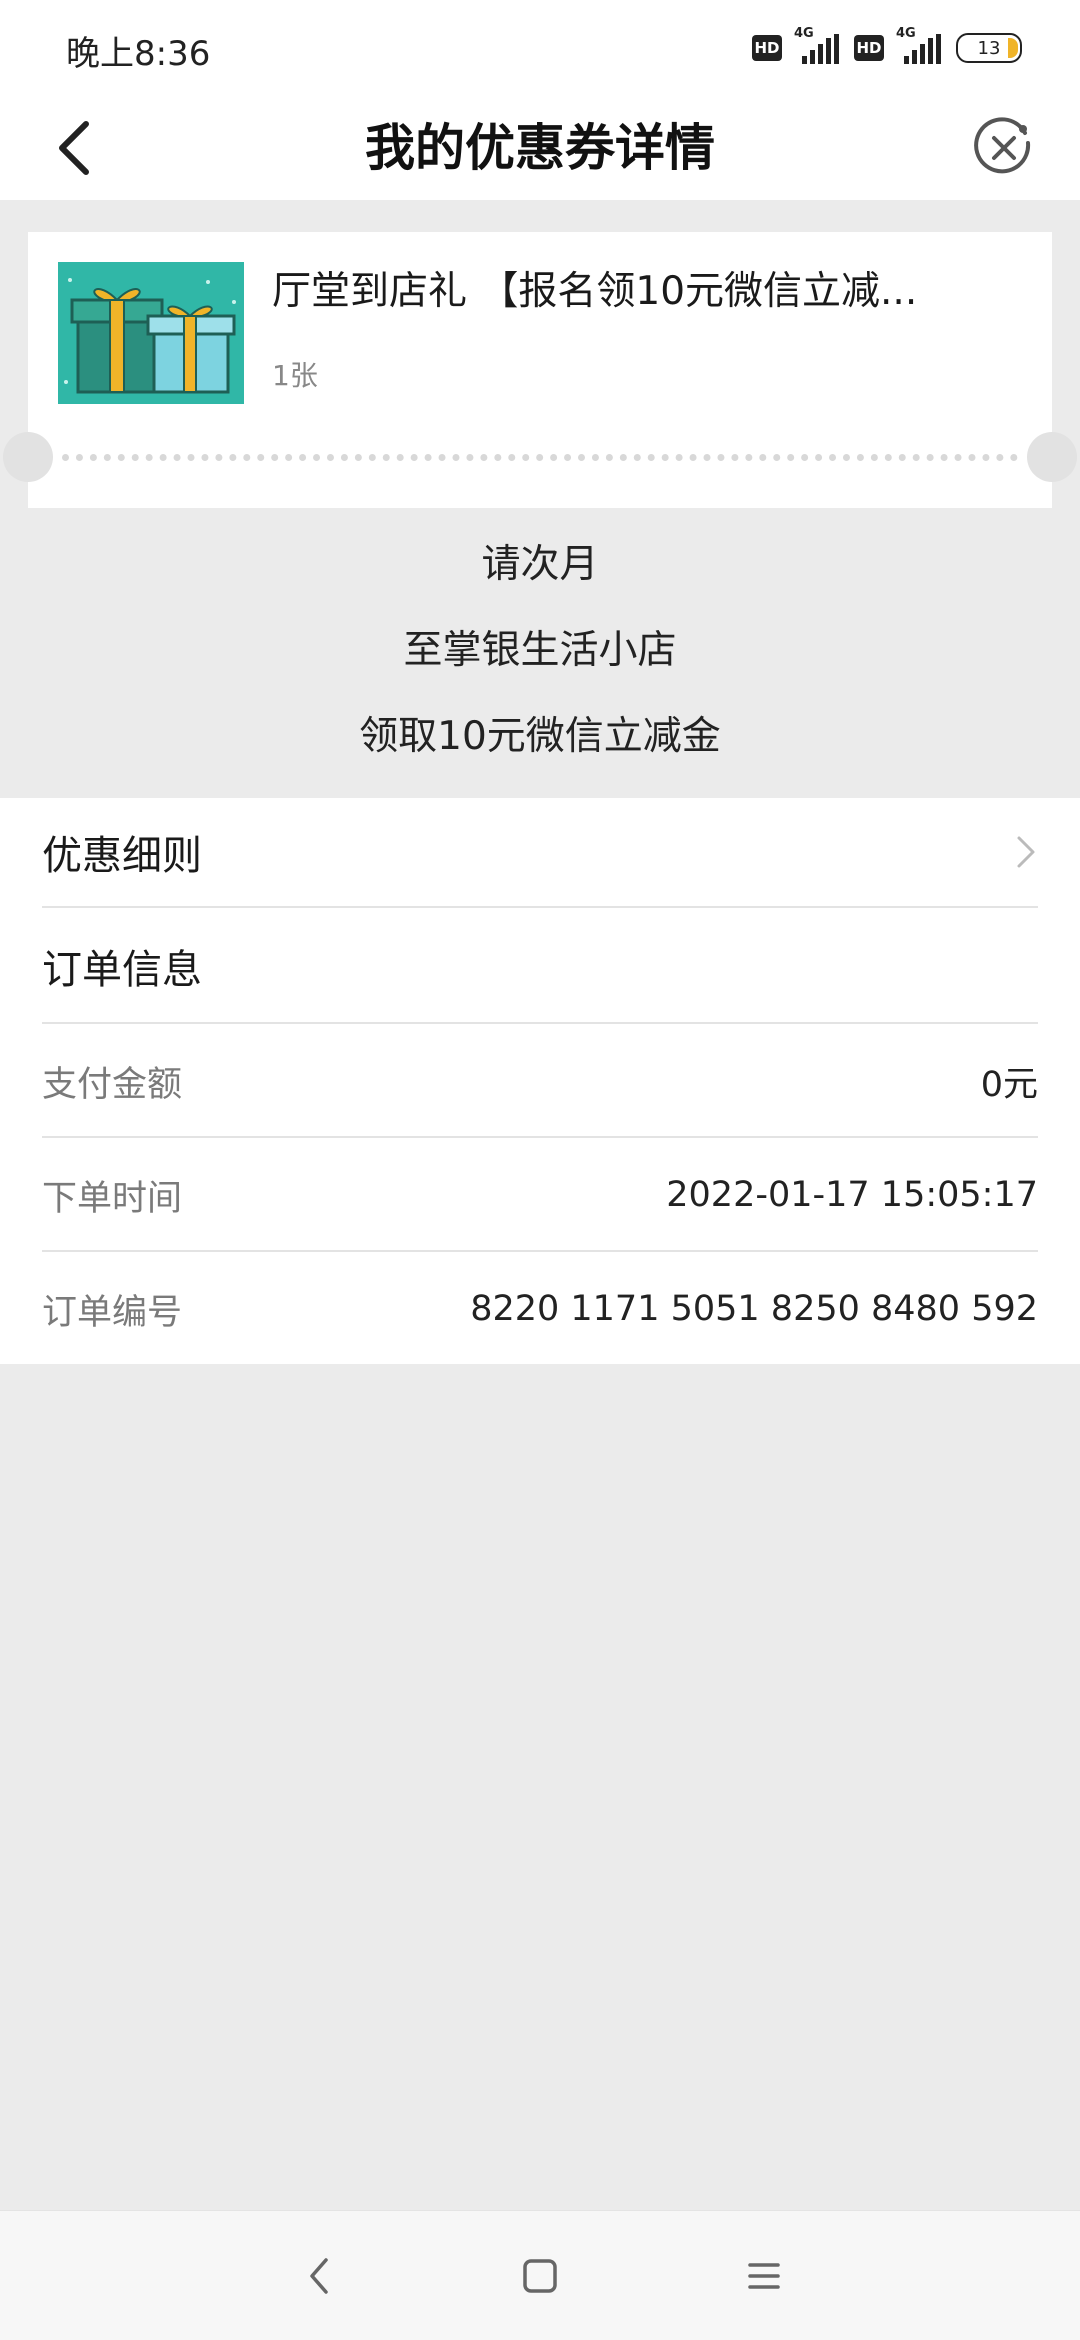 The width and height of the screenshot is (1080, 2340). What do you see at coordinates (122, 856) in the screenshot?
I see `rules-label: 优惠细则` at bounding box center [122, 856].